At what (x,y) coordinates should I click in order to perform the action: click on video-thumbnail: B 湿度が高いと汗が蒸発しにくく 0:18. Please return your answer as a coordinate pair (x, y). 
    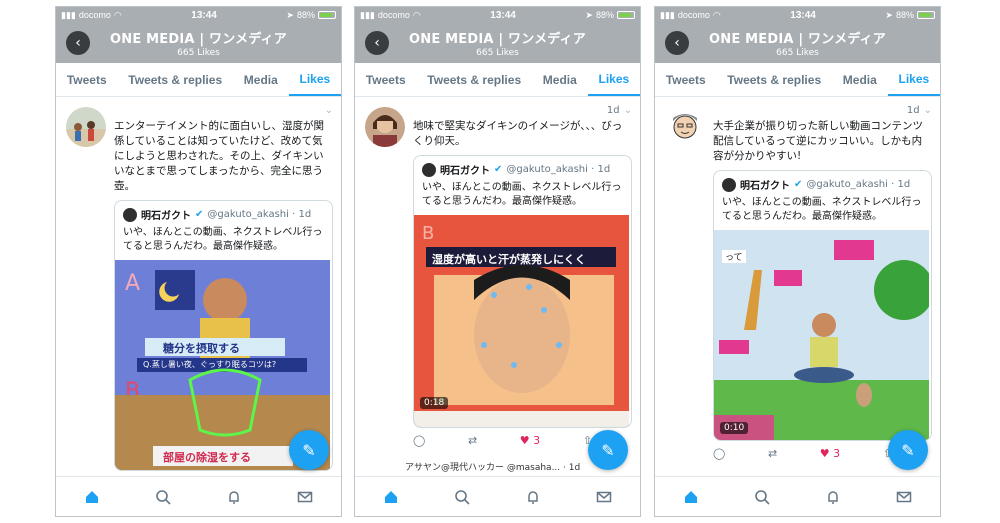
    Looking at the image, I should click on (522, 321).